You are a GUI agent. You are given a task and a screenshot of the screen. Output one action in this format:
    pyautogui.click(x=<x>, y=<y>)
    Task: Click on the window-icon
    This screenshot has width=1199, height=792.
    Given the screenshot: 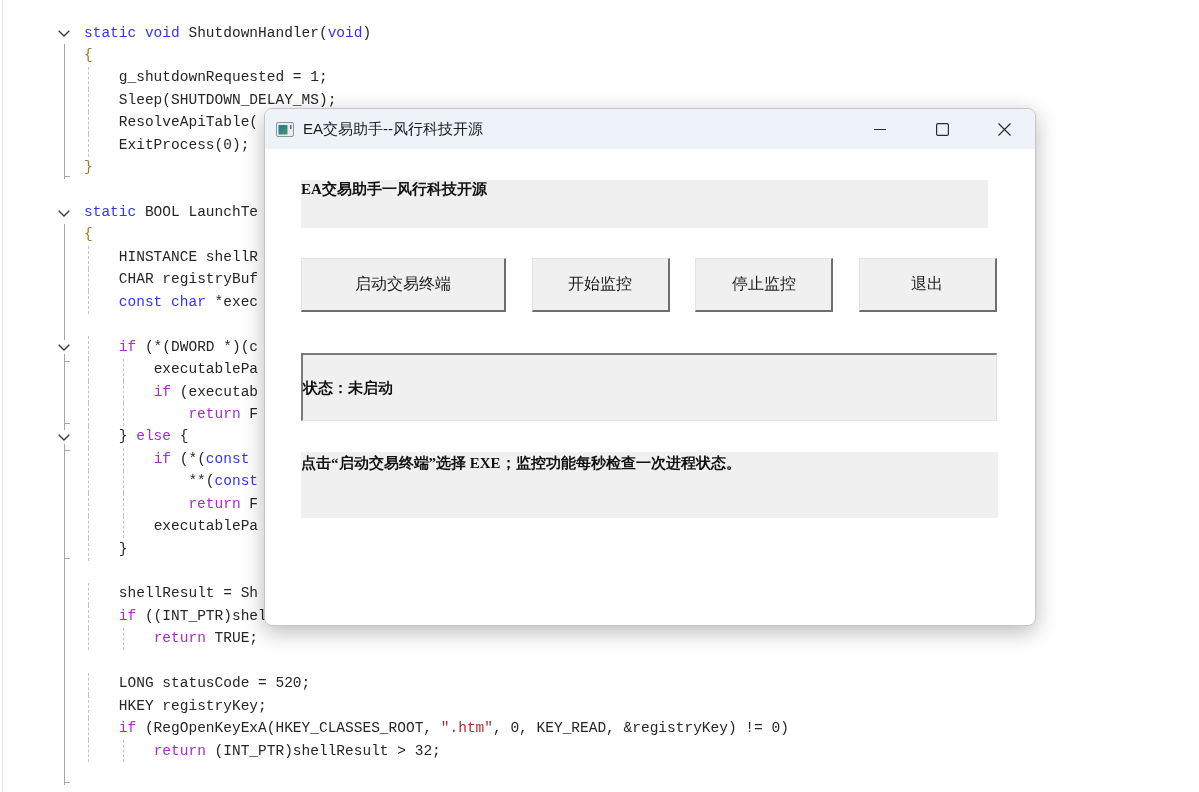 What is the action you would take?
    pyautogui.click(x=285, y=129)
    